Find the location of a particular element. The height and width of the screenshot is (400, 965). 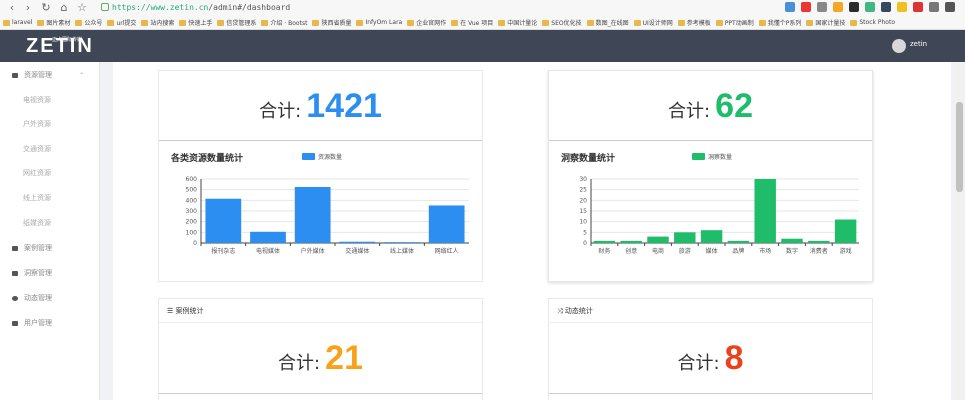

vue-devtools-icon is located at coordinates (870, 7).